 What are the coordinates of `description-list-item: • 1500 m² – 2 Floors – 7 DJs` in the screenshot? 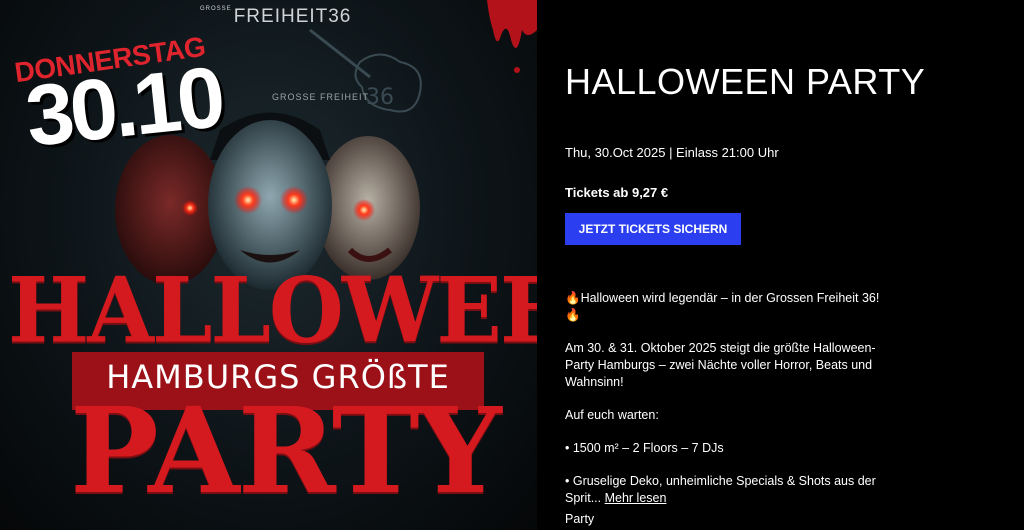 It's located at (644, 448).